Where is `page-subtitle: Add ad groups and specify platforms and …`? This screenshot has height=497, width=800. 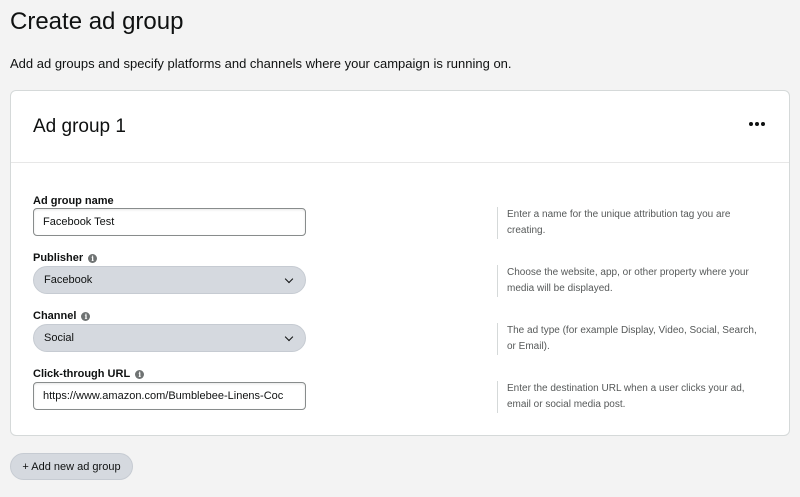 page-subtitle: Add ad groups and specify platforms and … is located at coordinates (261, 63).